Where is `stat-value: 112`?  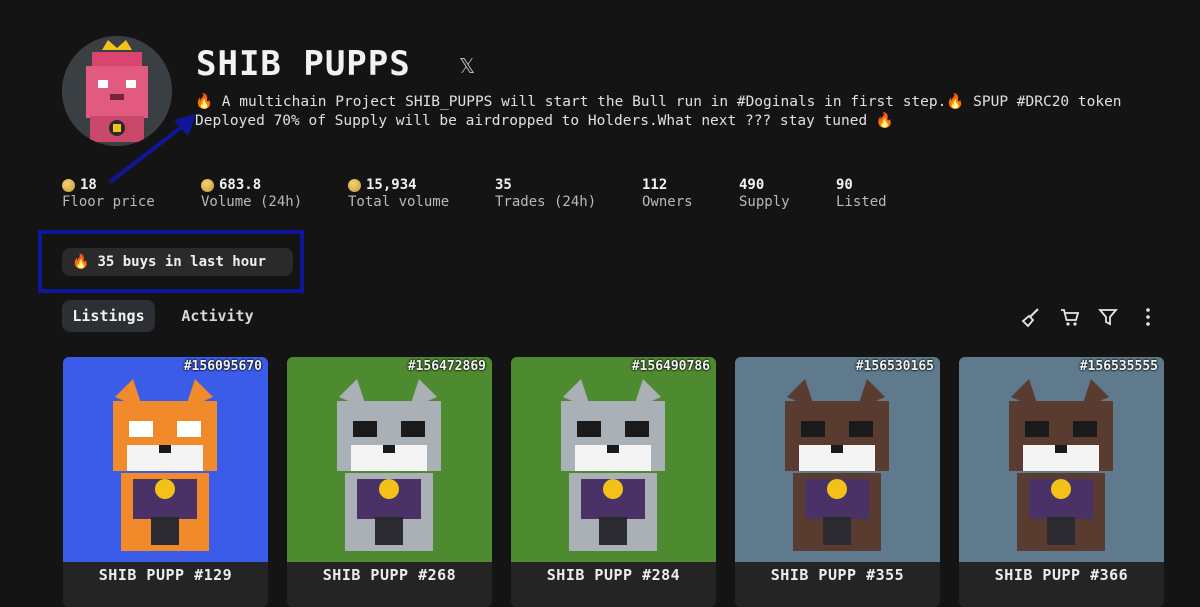 stat-value: 112 is located at coordinates (655, 185).